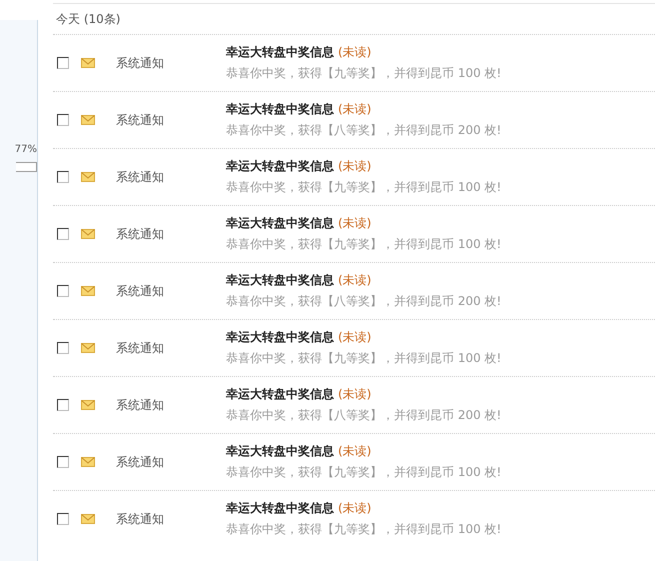  Describe the element at coordinates (88, 19) in the screenshot. I see `section-title: 今天 (10条)` at that location.